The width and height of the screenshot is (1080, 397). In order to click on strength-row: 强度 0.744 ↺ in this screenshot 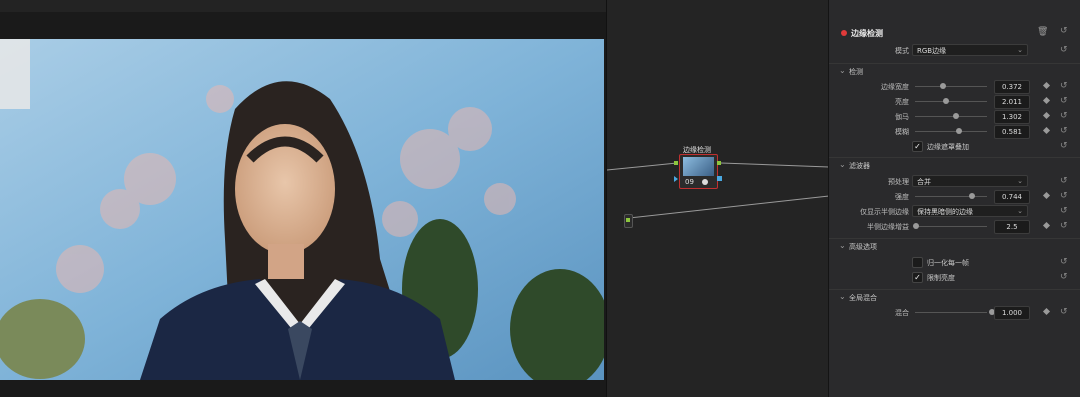, I will do `click(954, 197)`.